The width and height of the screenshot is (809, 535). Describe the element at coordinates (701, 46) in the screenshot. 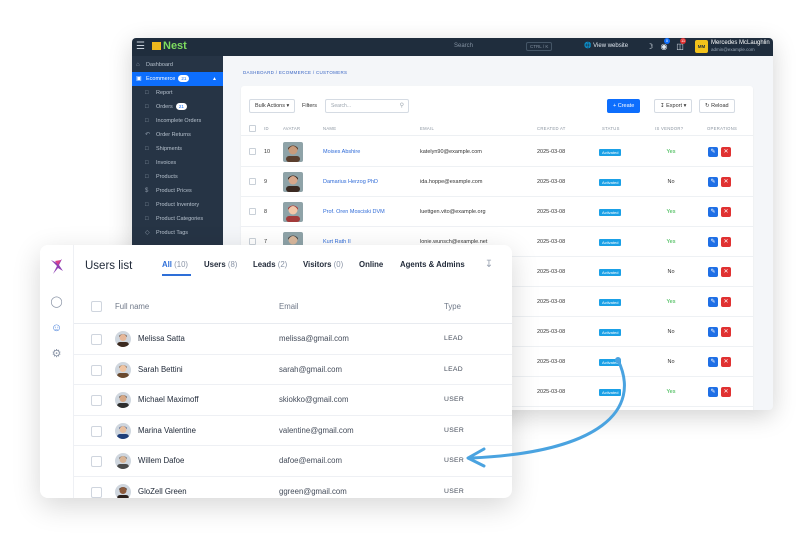

I see `user-avatar: MM` at that location.